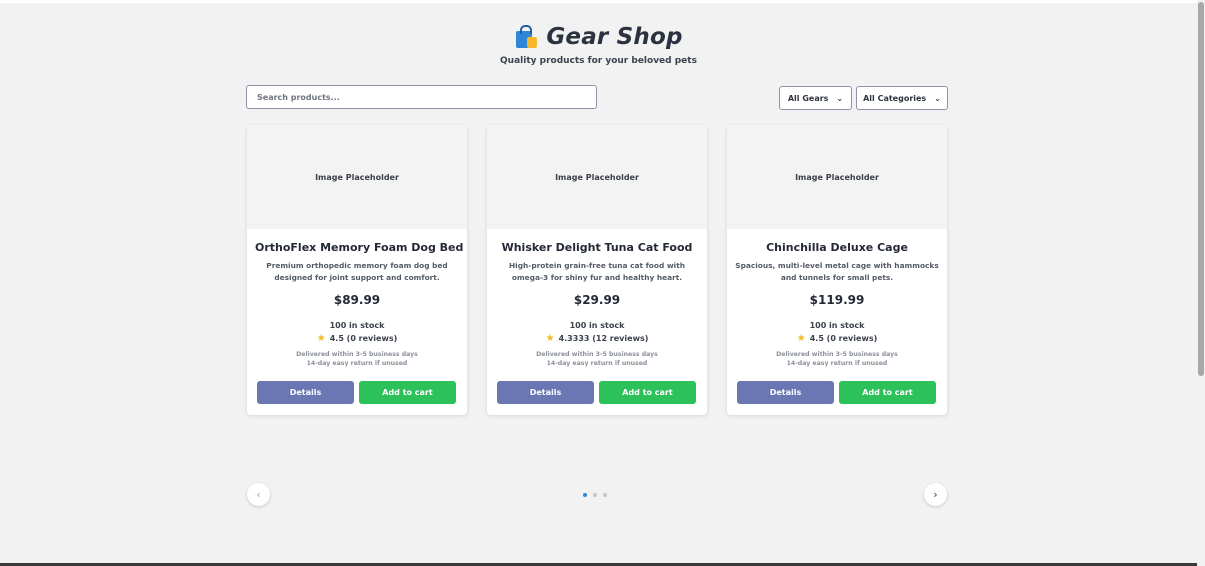 The image size is (1205, 566). Describe the element at coordinates (603, 338) in the screenshot. I see `rating-text: 4.3333 (12 reviews)` at that location.